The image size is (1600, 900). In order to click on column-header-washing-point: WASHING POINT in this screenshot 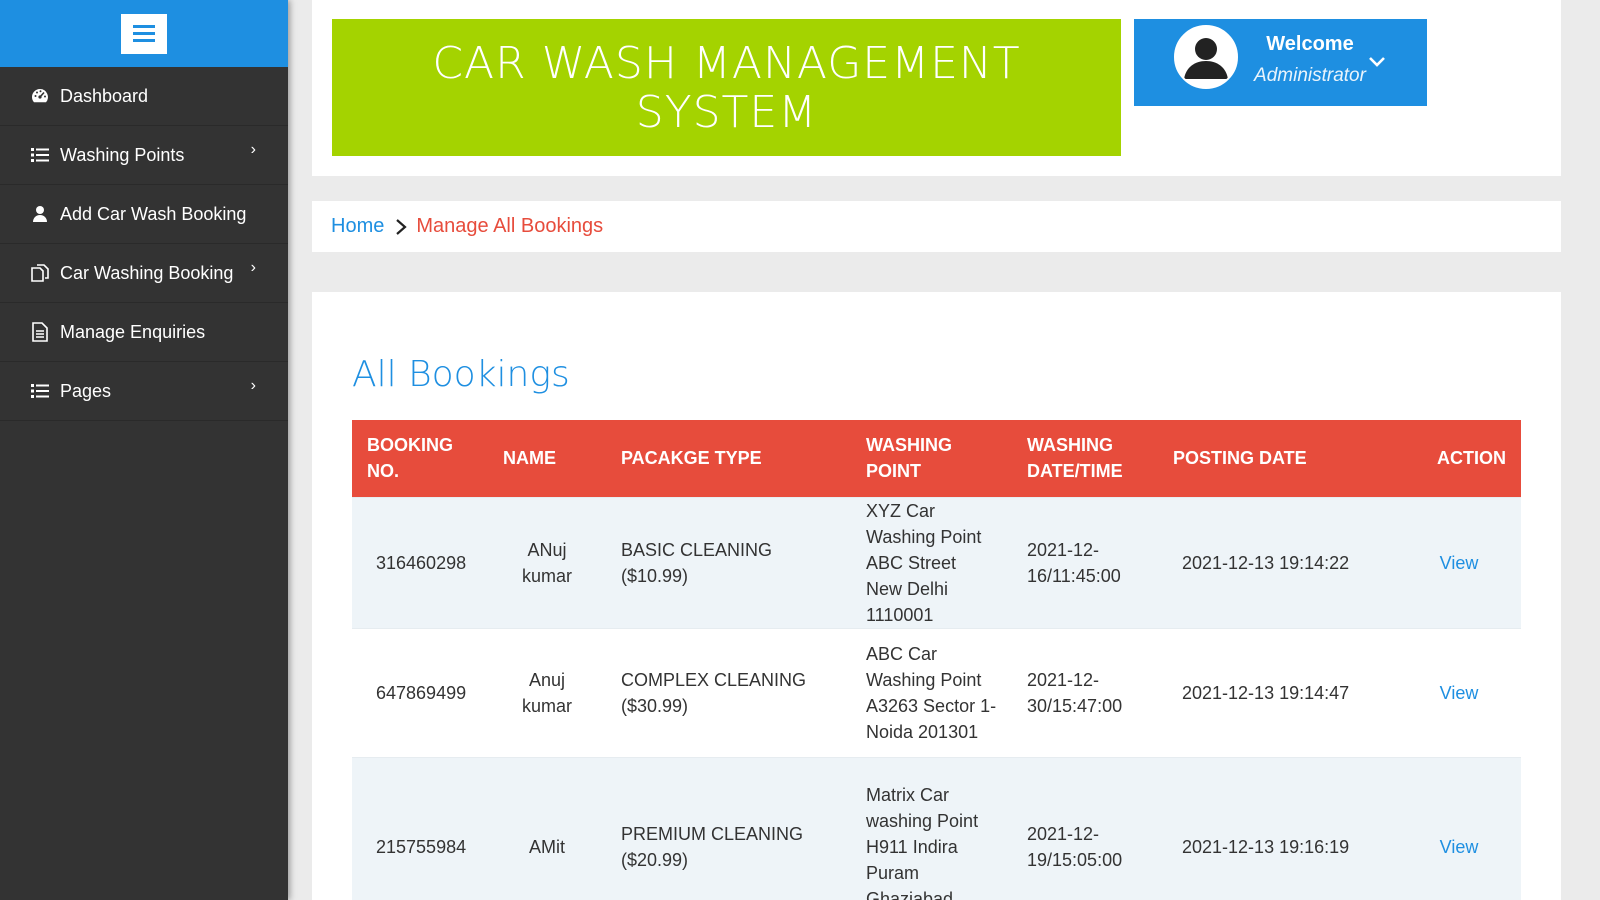, I will do `click(909, 458)`.